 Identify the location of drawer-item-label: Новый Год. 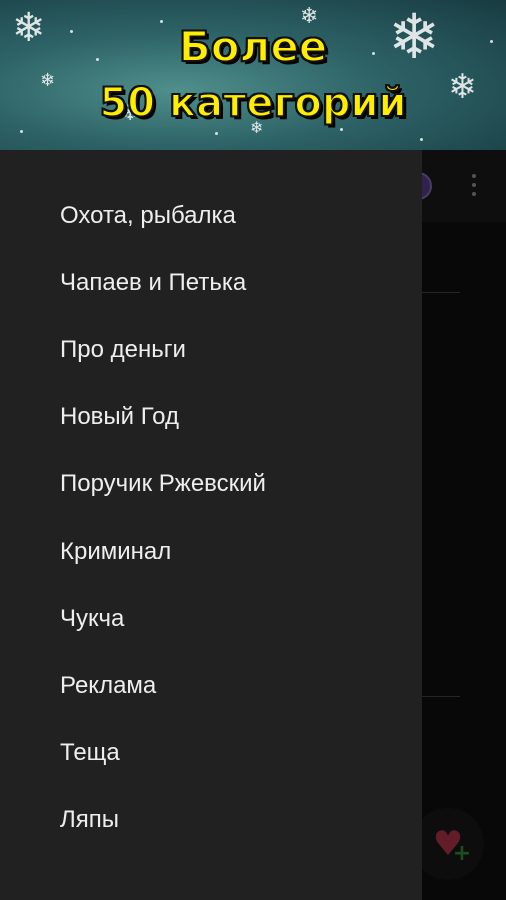
(119, 416).